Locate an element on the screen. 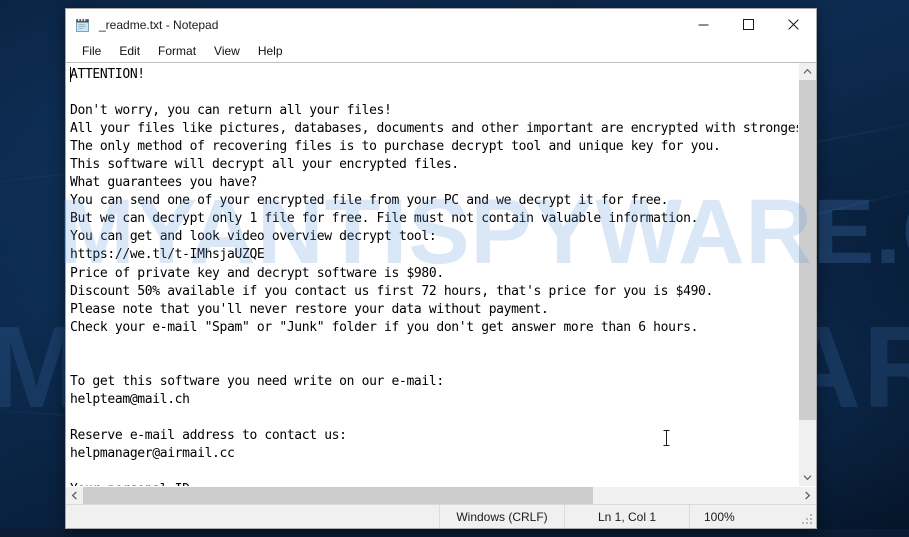 This screenshot has width=909, height=537. window-titlebar: _readme.txt - Notepad is located at coordinates (441, 24).